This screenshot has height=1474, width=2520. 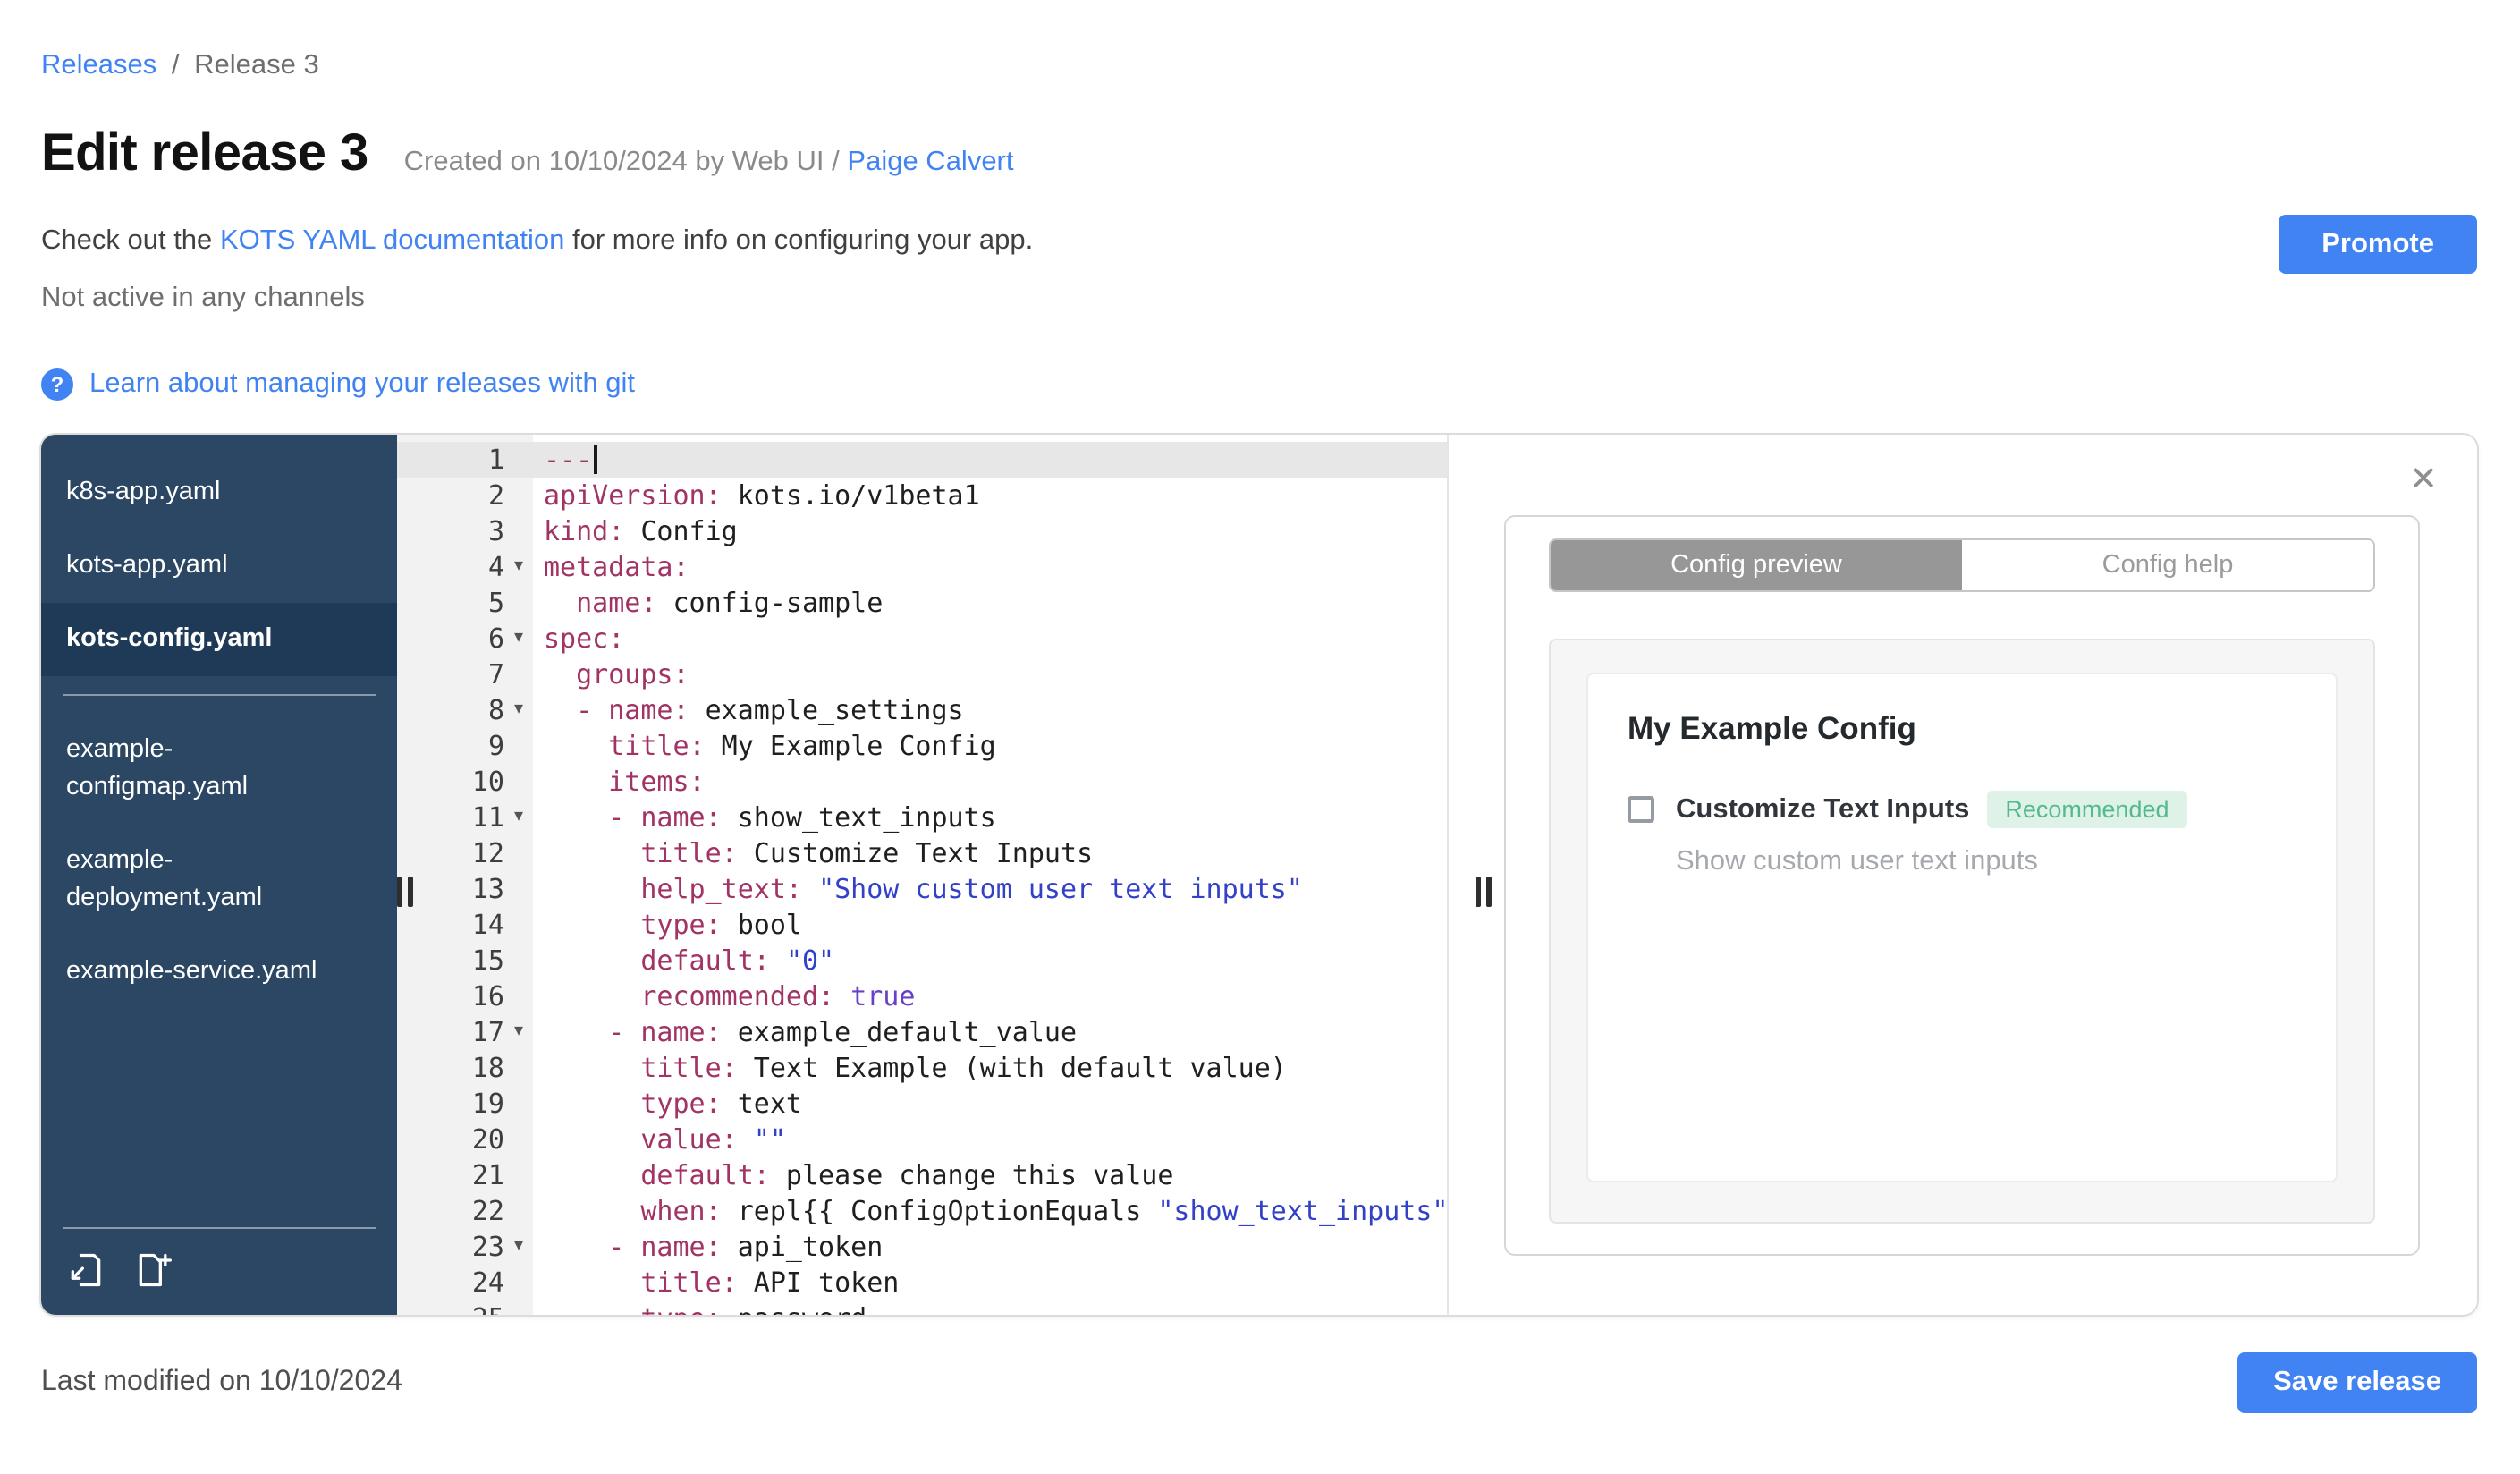 What do you see at coordinates (1756, 565) in the screenshot?
I see `tab-config-preview: Config preview` at bounding box center [1756, 565].